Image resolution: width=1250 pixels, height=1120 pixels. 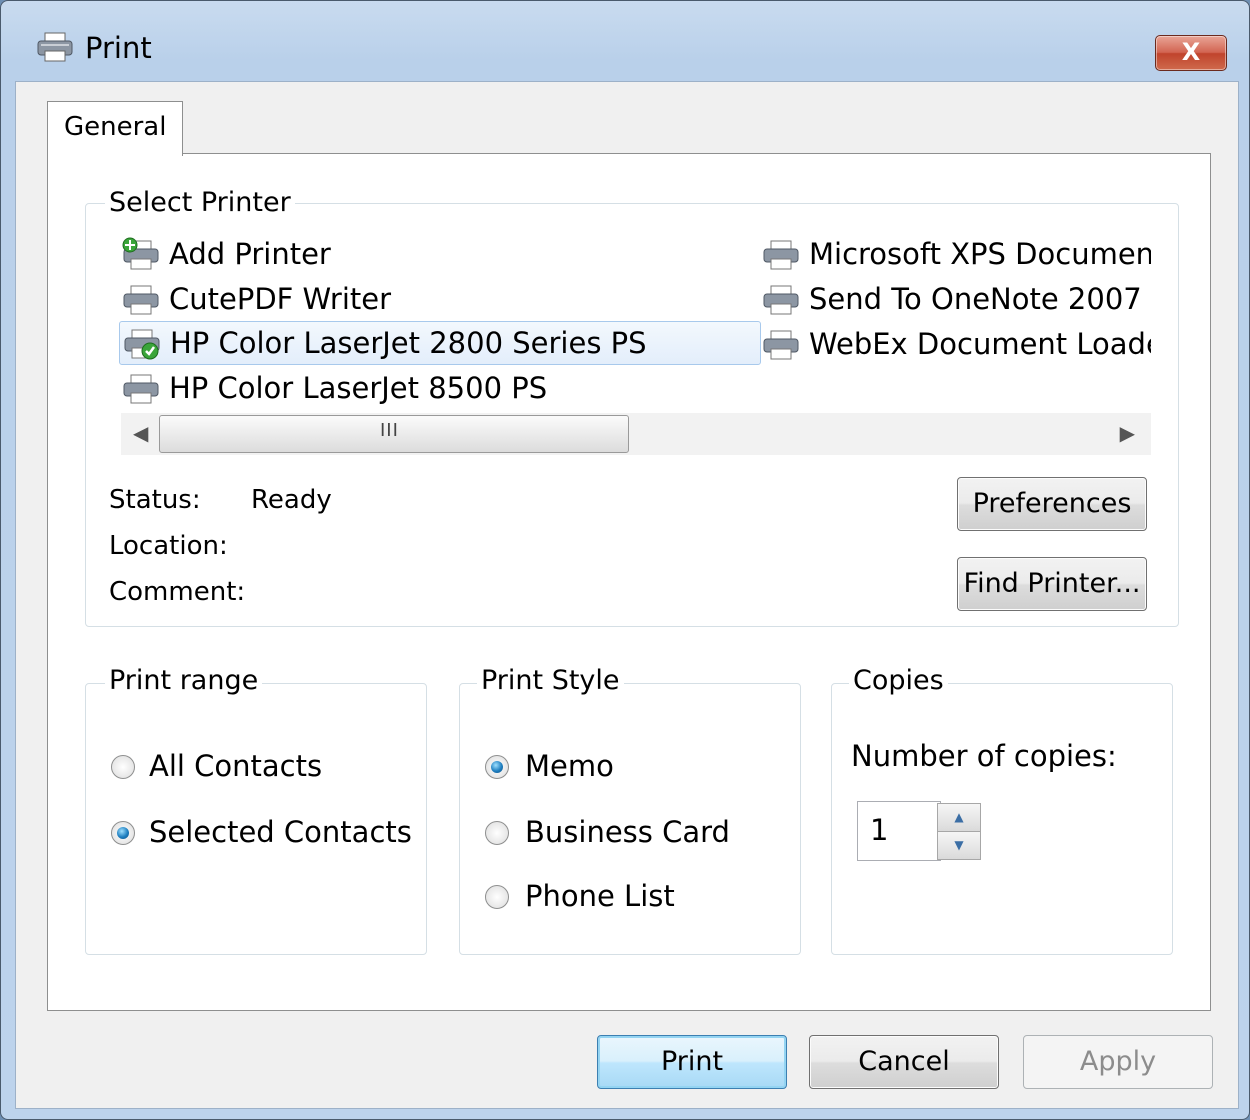 What do you see at coordinates (118, 48) in the screenshot?
I see `window-title: Print` at bounding box center [118, 48].